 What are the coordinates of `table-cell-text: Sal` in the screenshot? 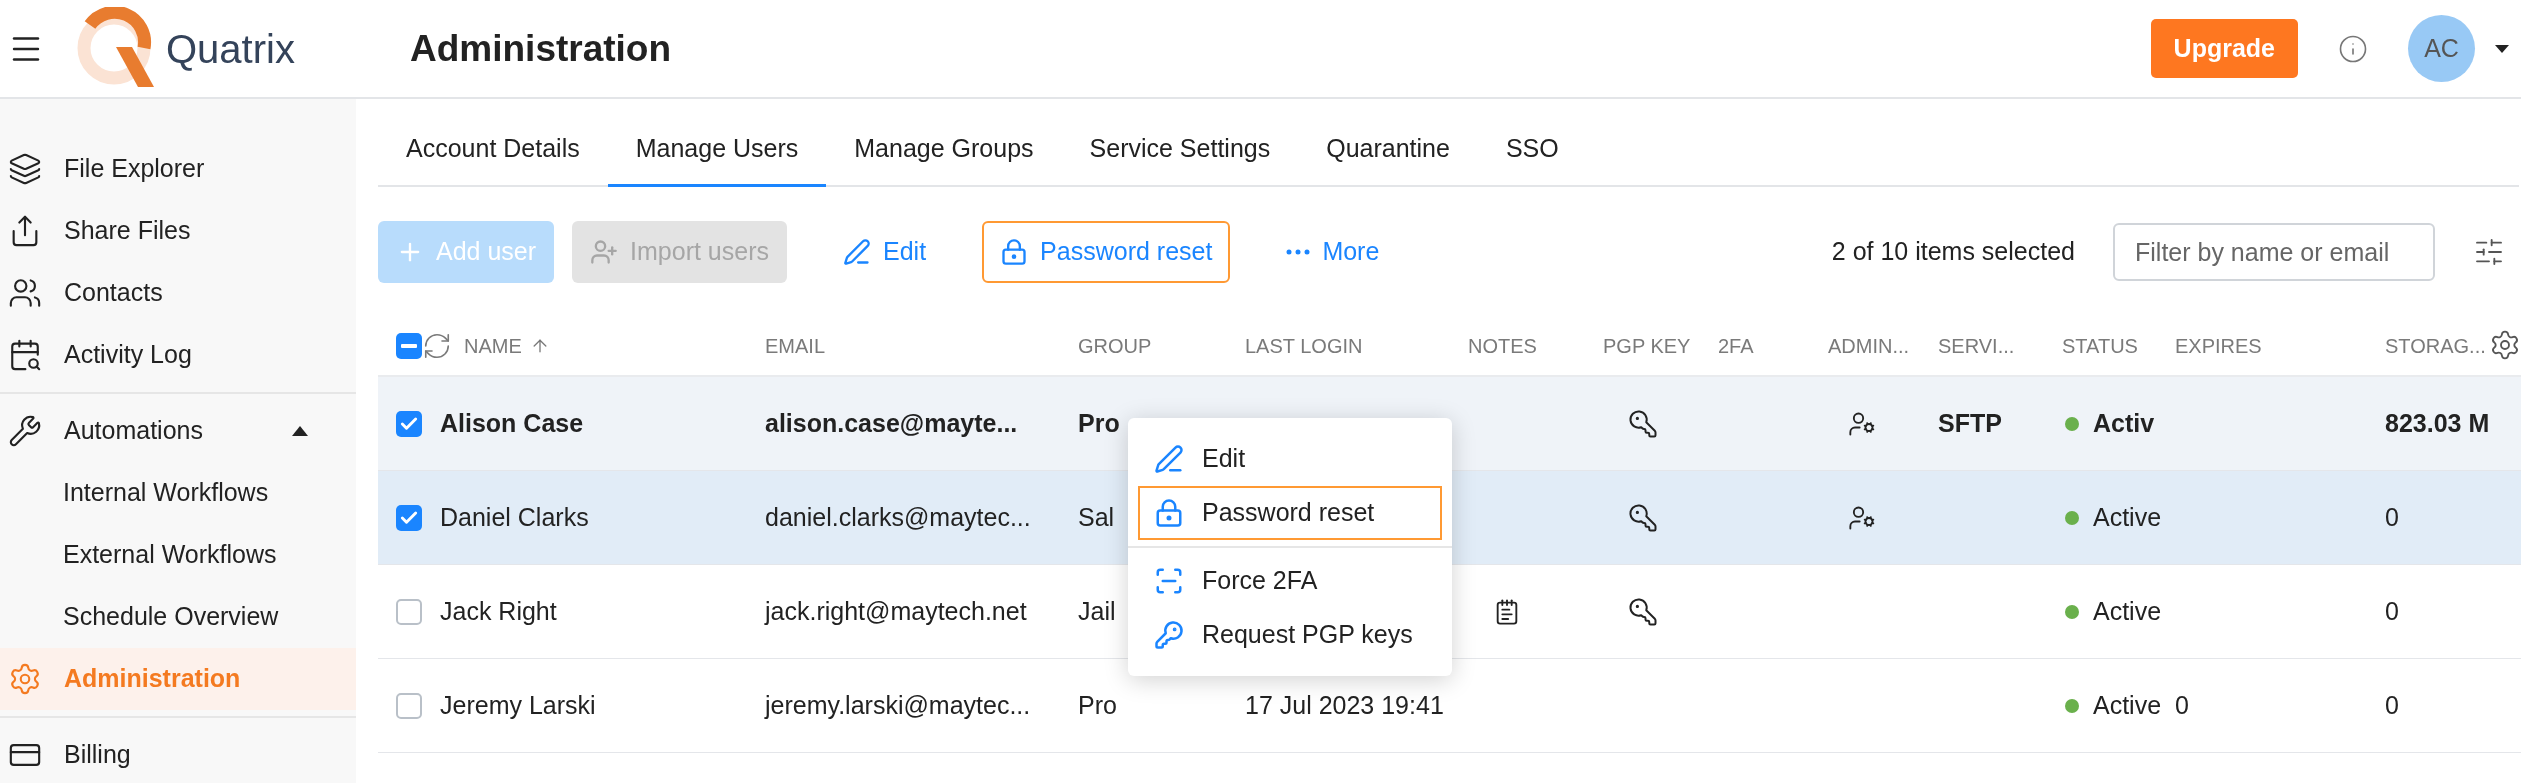 It's located at (1096, 517).